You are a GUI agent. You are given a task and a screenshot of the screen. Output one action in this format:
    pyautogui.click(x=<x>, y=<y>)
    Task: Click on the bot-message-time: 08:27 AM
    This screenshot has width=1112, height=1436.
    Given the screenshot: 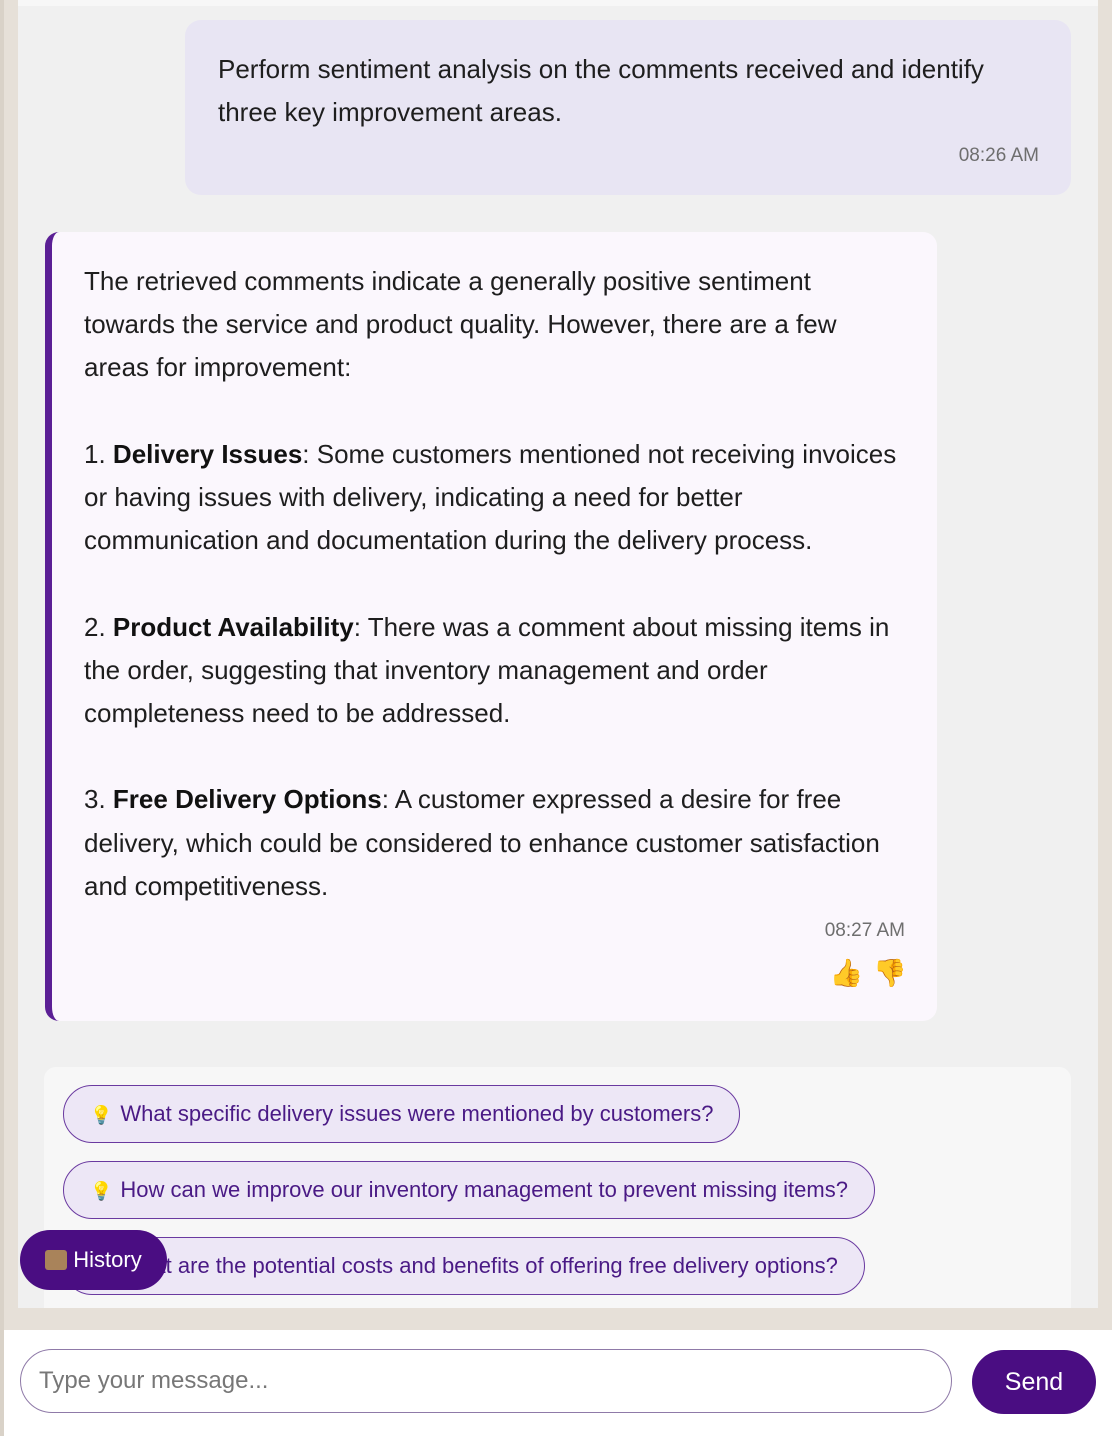 What is the action you would take?
    pyautogui.click(x=864, y=930)
    